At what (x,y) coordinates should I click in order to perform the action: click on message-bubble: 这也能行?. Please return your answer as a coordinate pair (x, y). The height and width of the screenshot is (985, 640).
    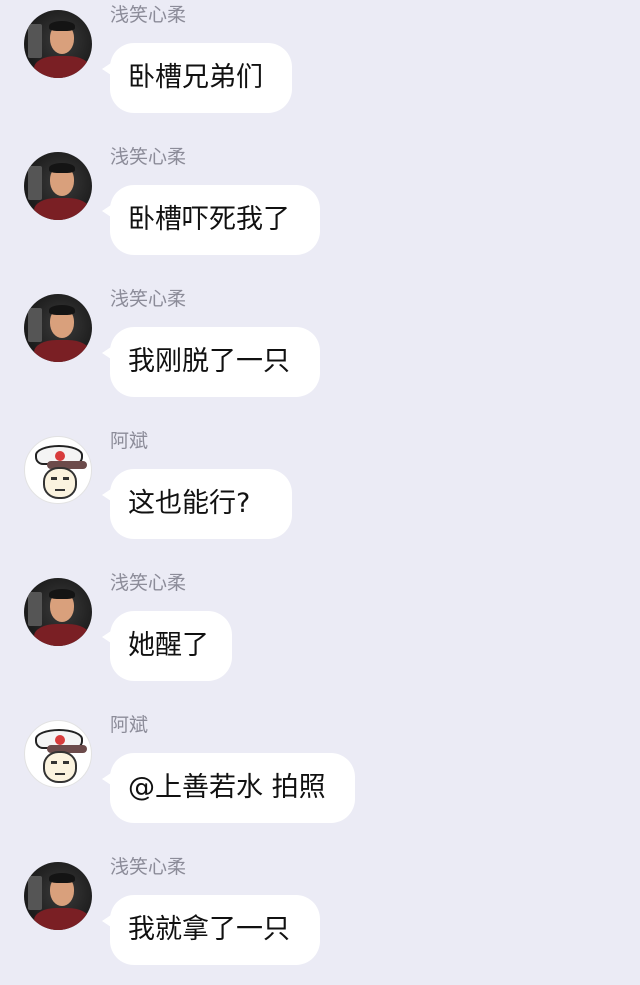
    Looking at the image, I should click on (197, 504).